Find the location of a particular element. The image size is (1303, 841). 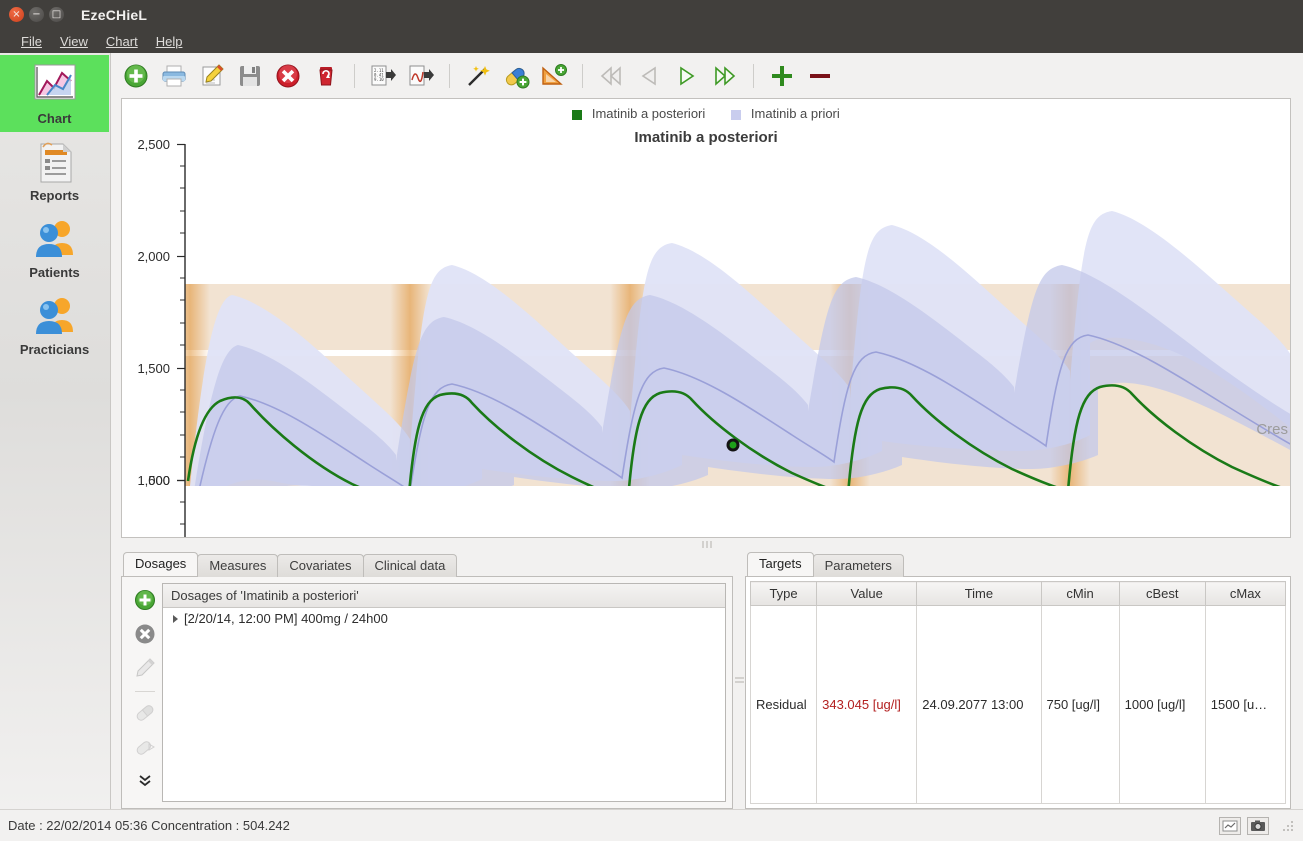

tab-targets-label: Targets is located at coordinates (780, 563).